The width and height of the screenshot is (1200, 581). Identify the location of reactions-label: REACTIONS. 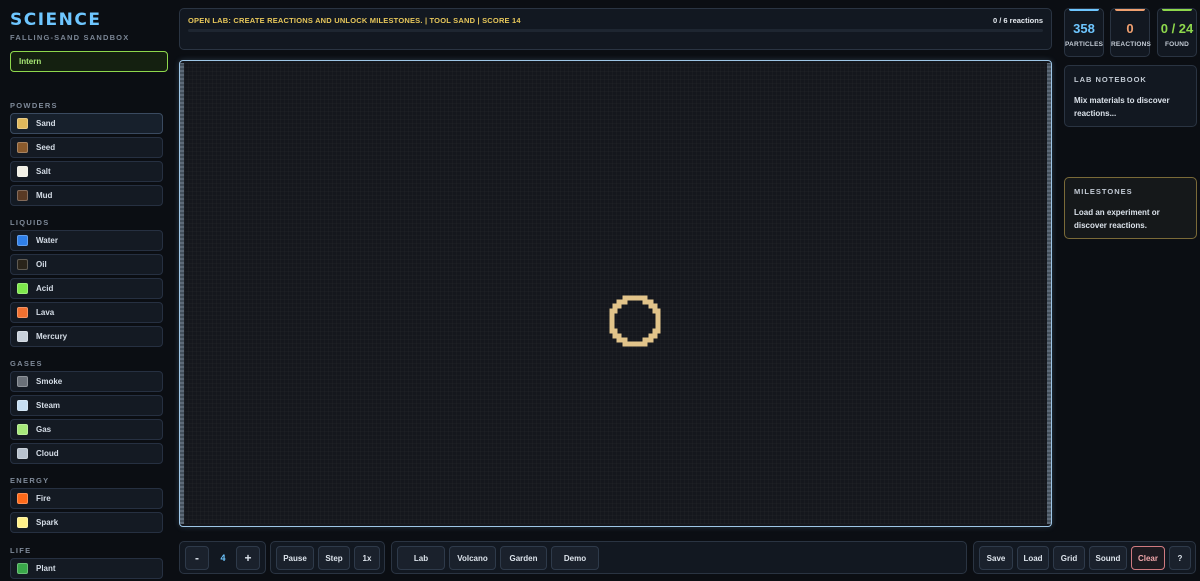
(1131, 44).